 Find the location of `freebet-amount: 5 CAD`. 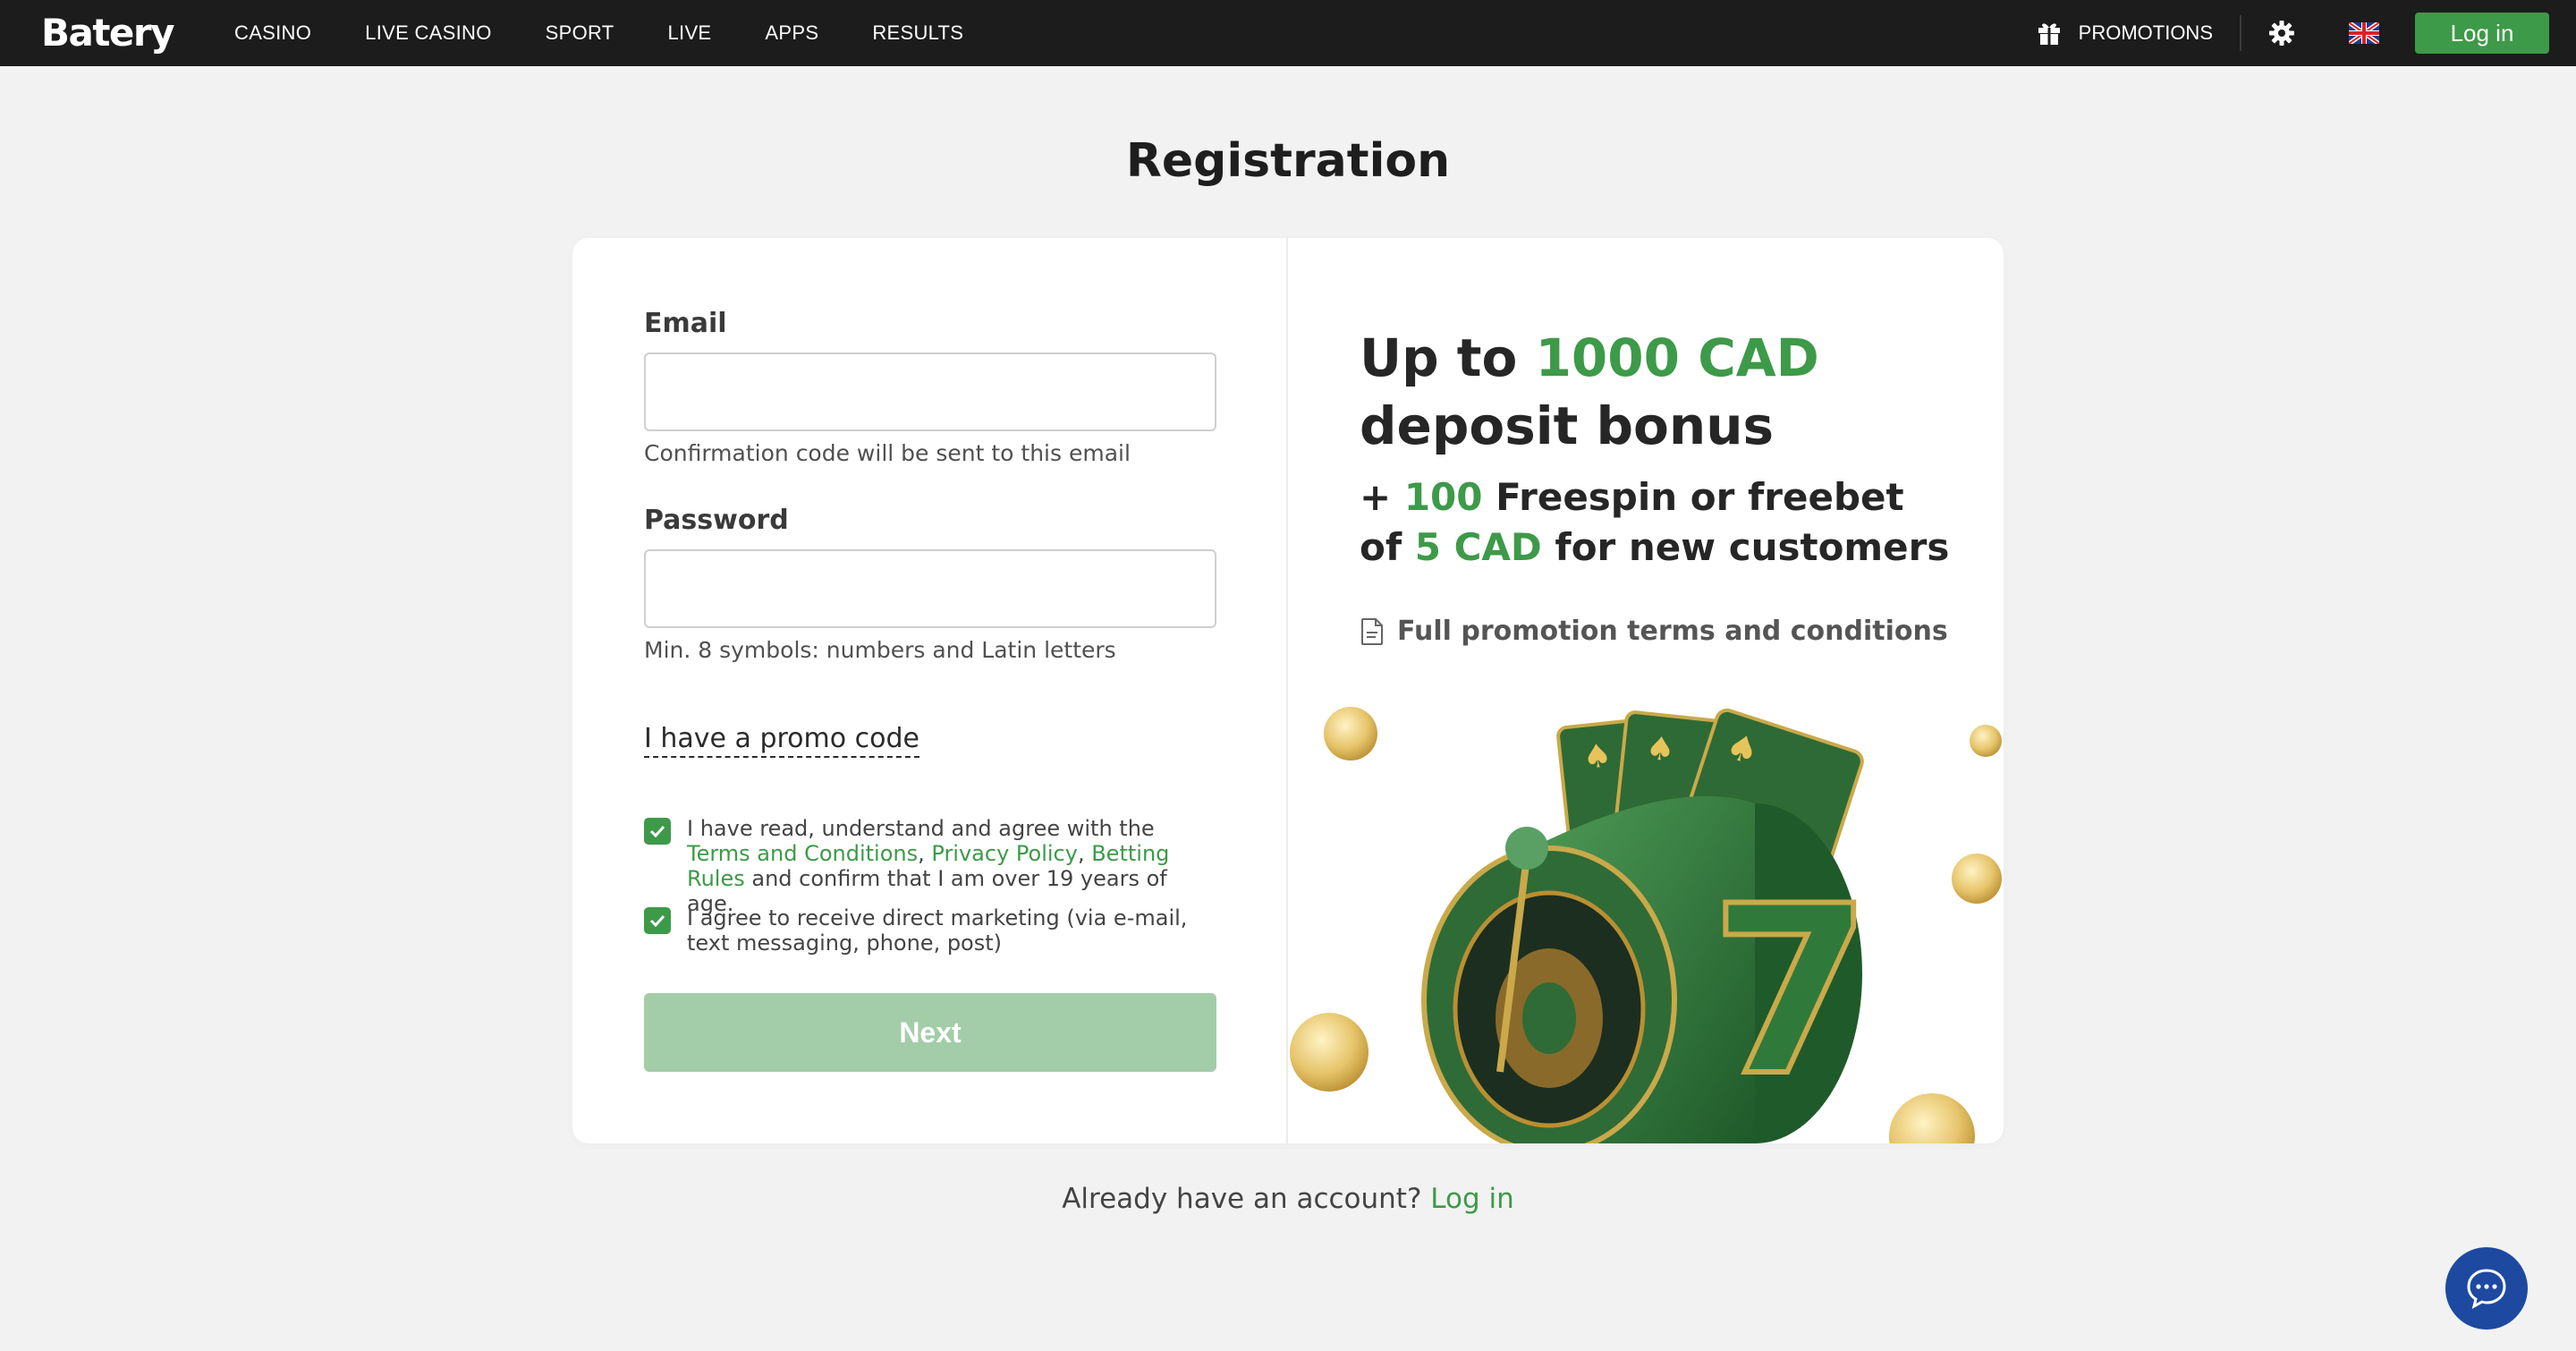

freebet-amount: 5 CAD is located at coordinates (1478, 547).